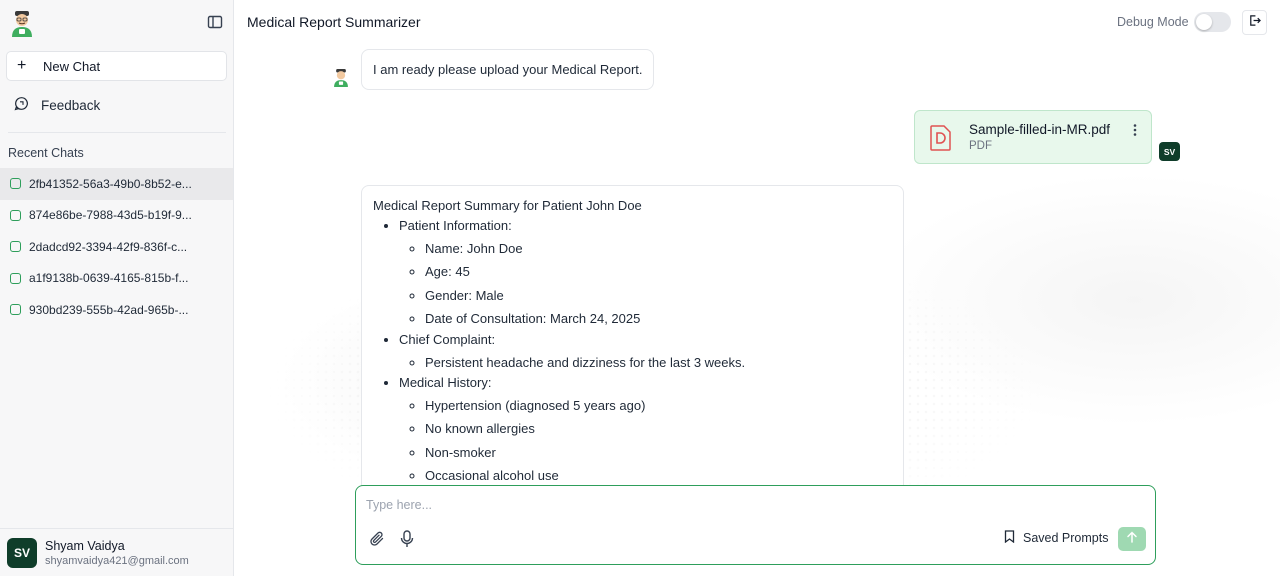  What do you see at coordinates (755, 525) in the screenshot?
I see `message-composer: Saved Prompts` at bounding box center [755, 525].